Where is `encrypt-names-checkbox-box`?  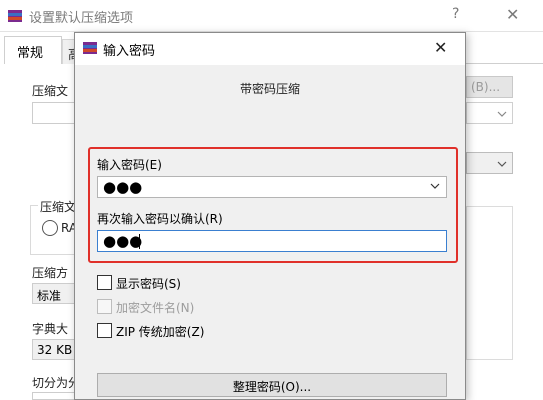 encrypt-names-checkbox-box is located at coordinates (104, 306).